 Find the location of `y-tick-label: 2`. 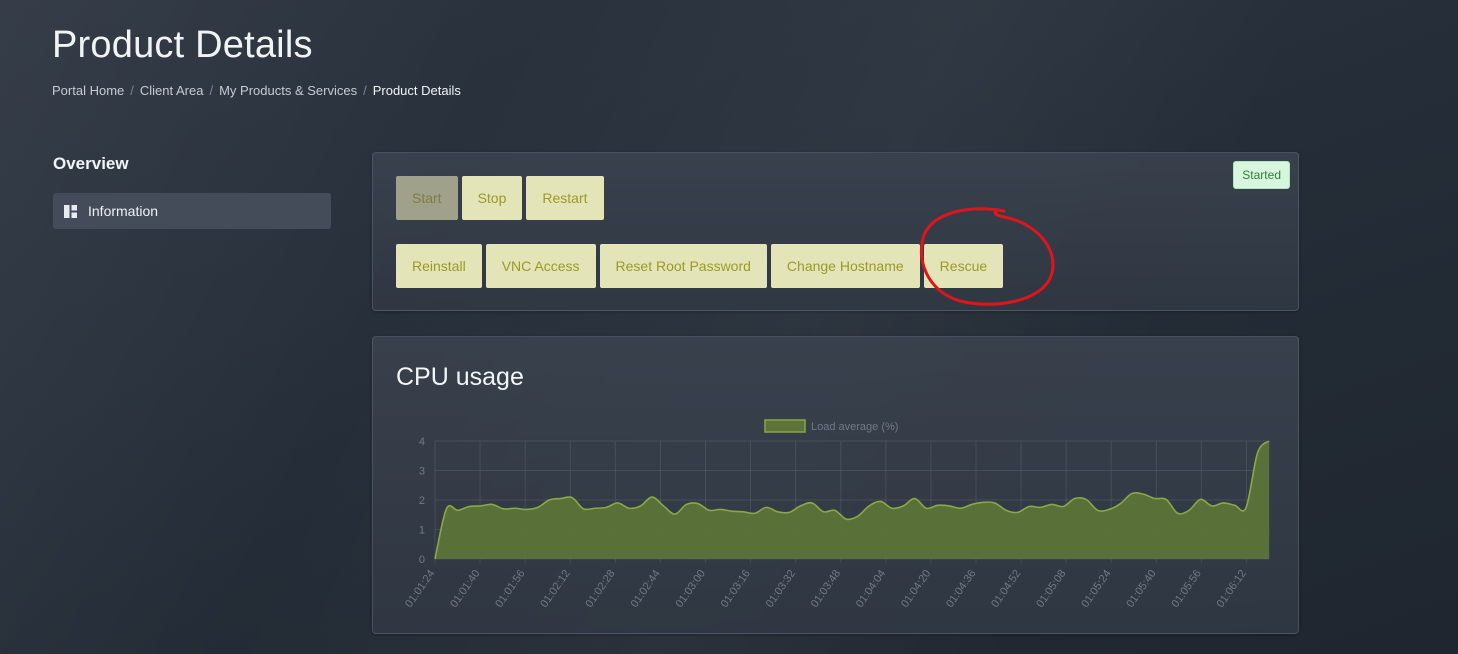

y-tick-label: 2 is located at coordinates (422, 501).